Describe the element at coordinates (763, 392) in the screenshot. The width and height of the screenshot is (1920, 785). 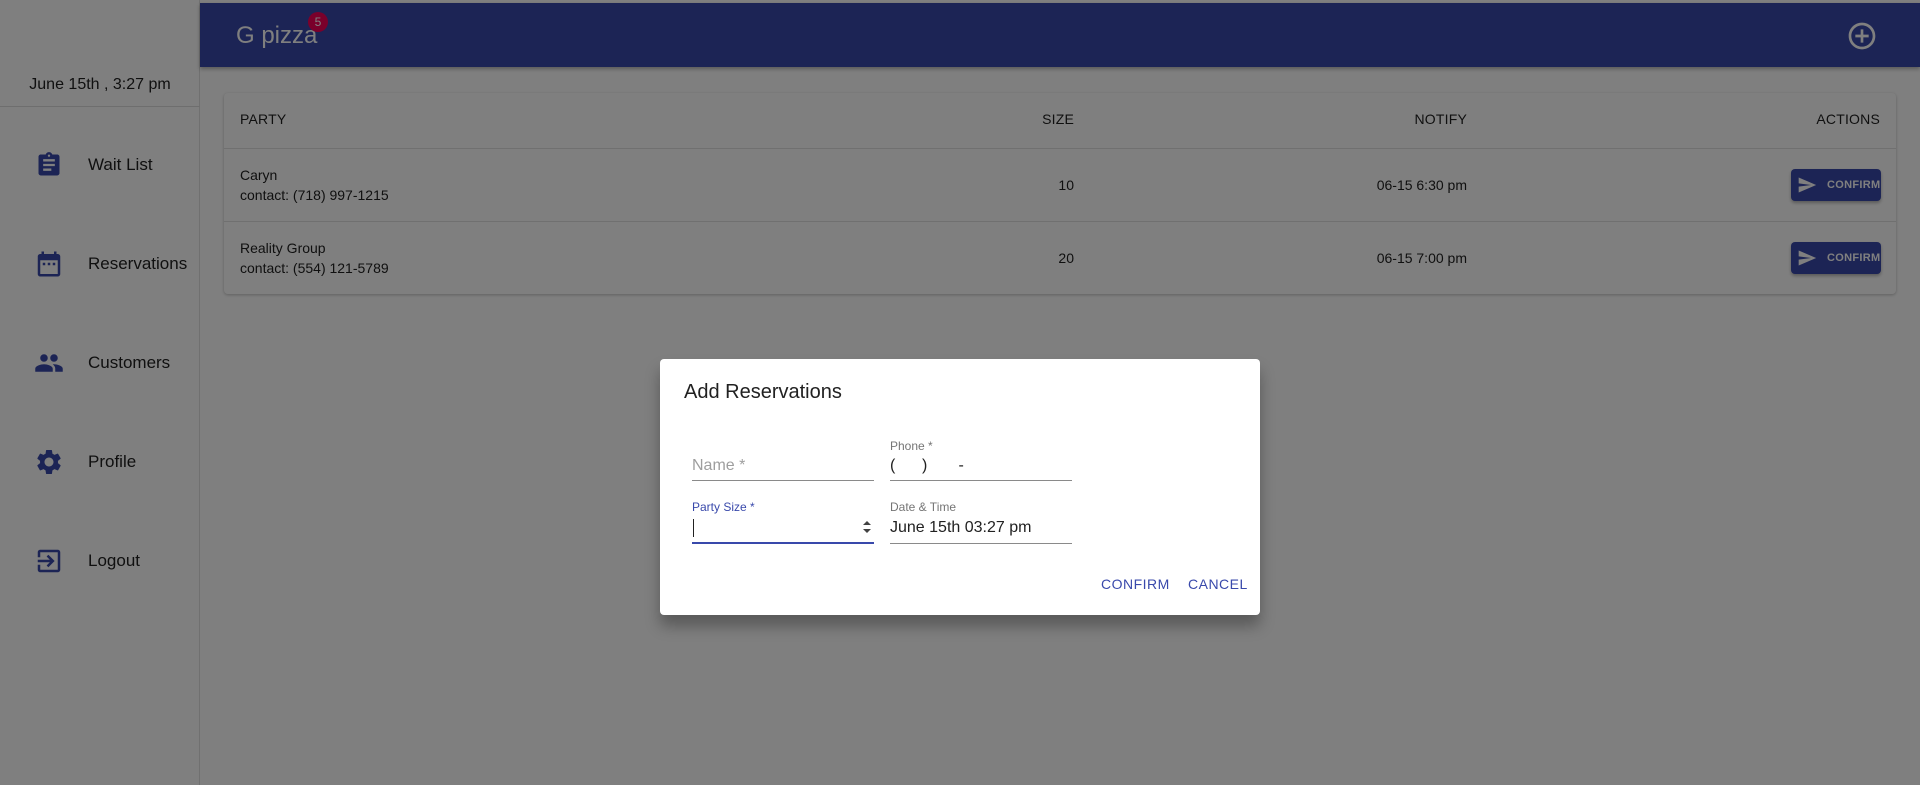
I see `dialog-title: Add Reservations` at that location.